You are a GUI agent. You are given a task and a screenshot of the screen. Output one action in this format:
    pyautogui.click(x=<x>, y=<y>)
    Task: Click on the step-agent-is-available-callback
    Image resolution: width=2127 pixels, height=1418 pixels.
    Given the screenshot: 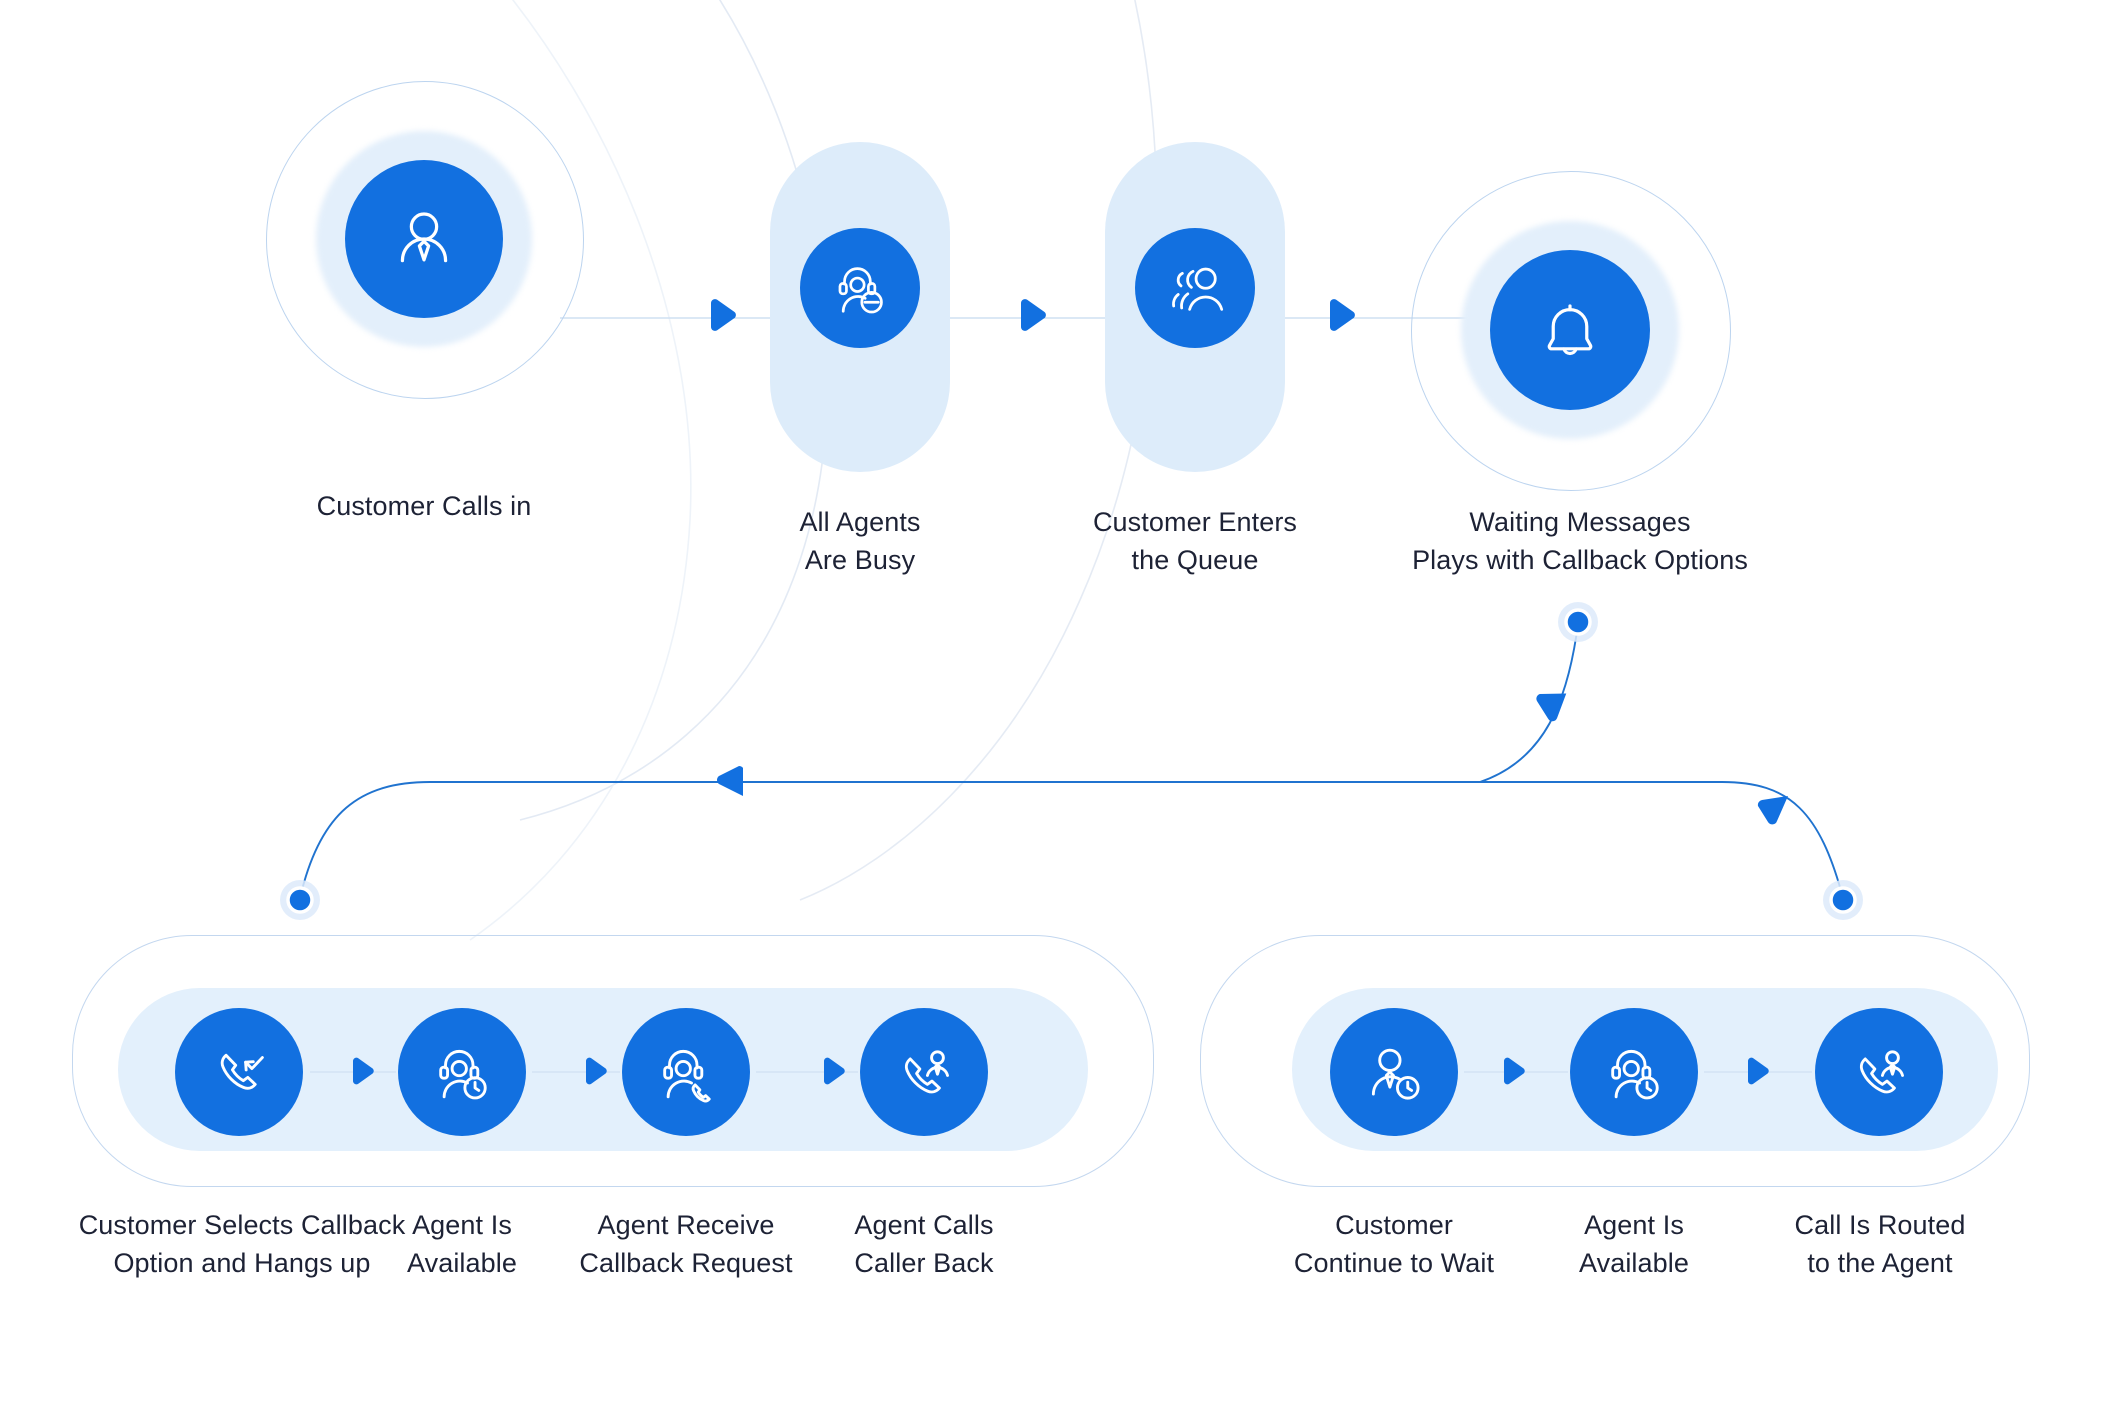 What is the action you would take?
    pyautogui.click(x=462, y=1072)
    